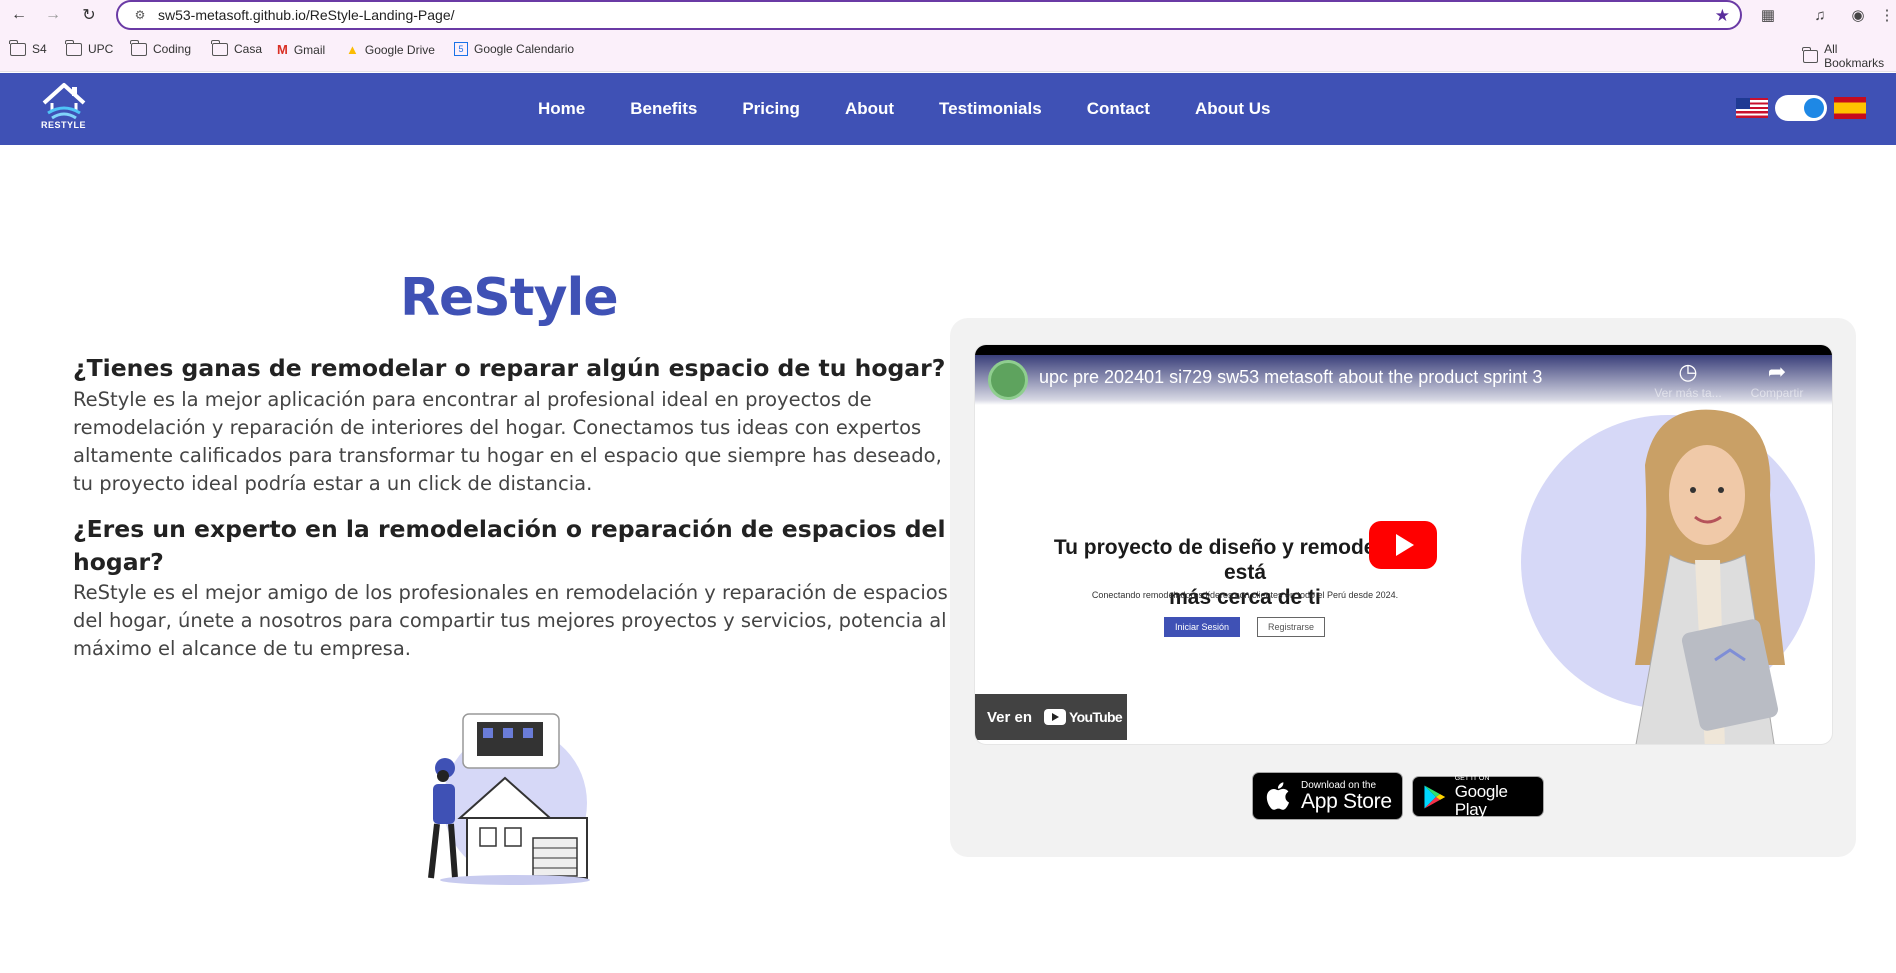 The height and width of the screenshot is (973, 1896). I want to click on app-store-small-text: Download on the, so click(1339, 785).